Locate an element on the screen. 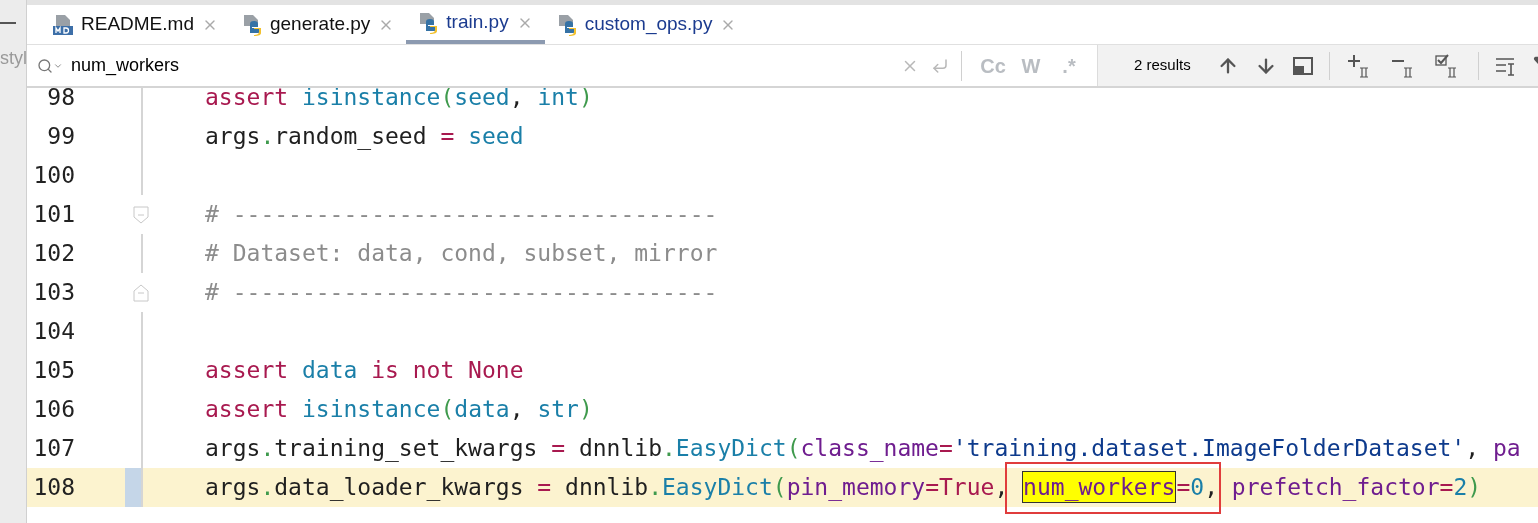 Image resolution: width=1538 pixels, height=523 pixels. line-number: 107 is located at coordinates (53, 449).